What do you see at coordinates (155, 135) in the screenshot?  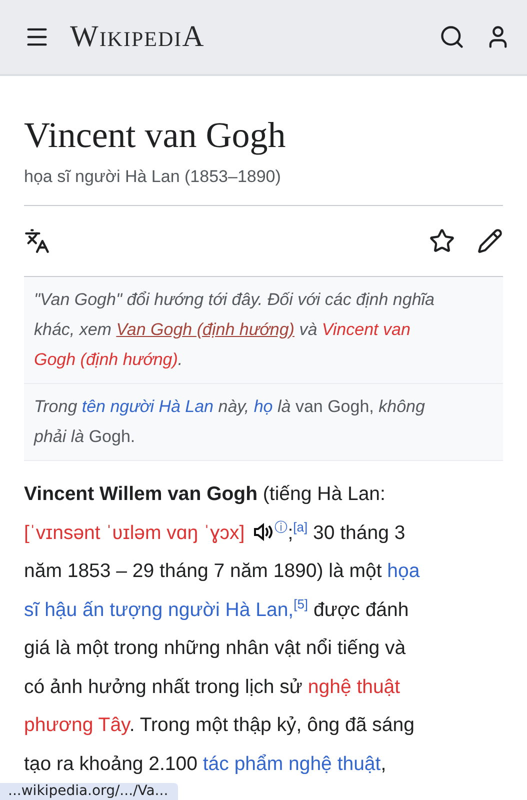 I see `page-title: Vincent van Gogh` at bounding box center [155, 135].